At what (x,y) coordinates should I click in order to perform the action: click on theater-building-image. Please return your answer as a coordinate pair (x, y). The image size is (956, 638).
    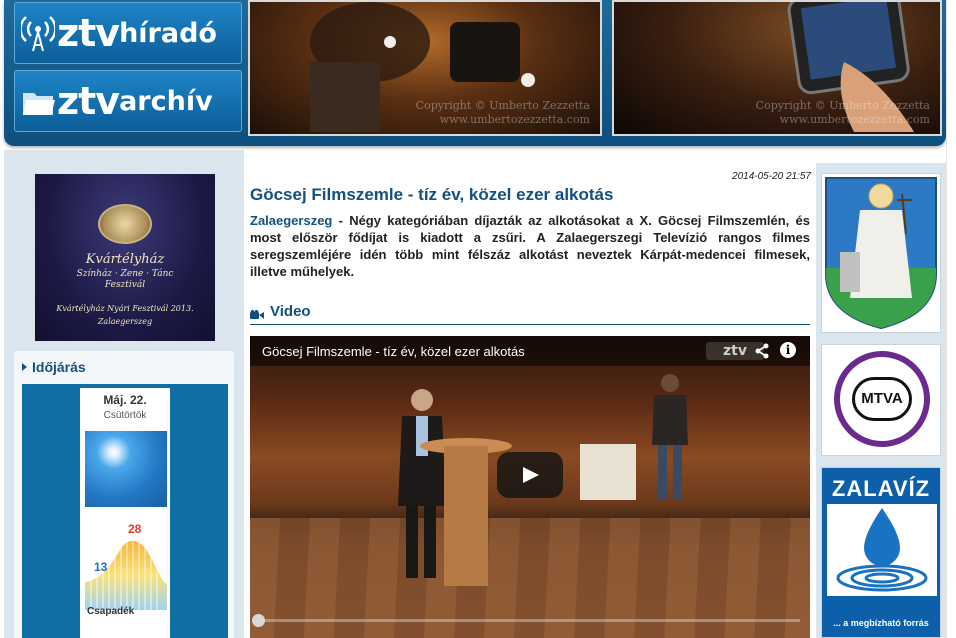
    Looking at the image, I should click on (125, 224).